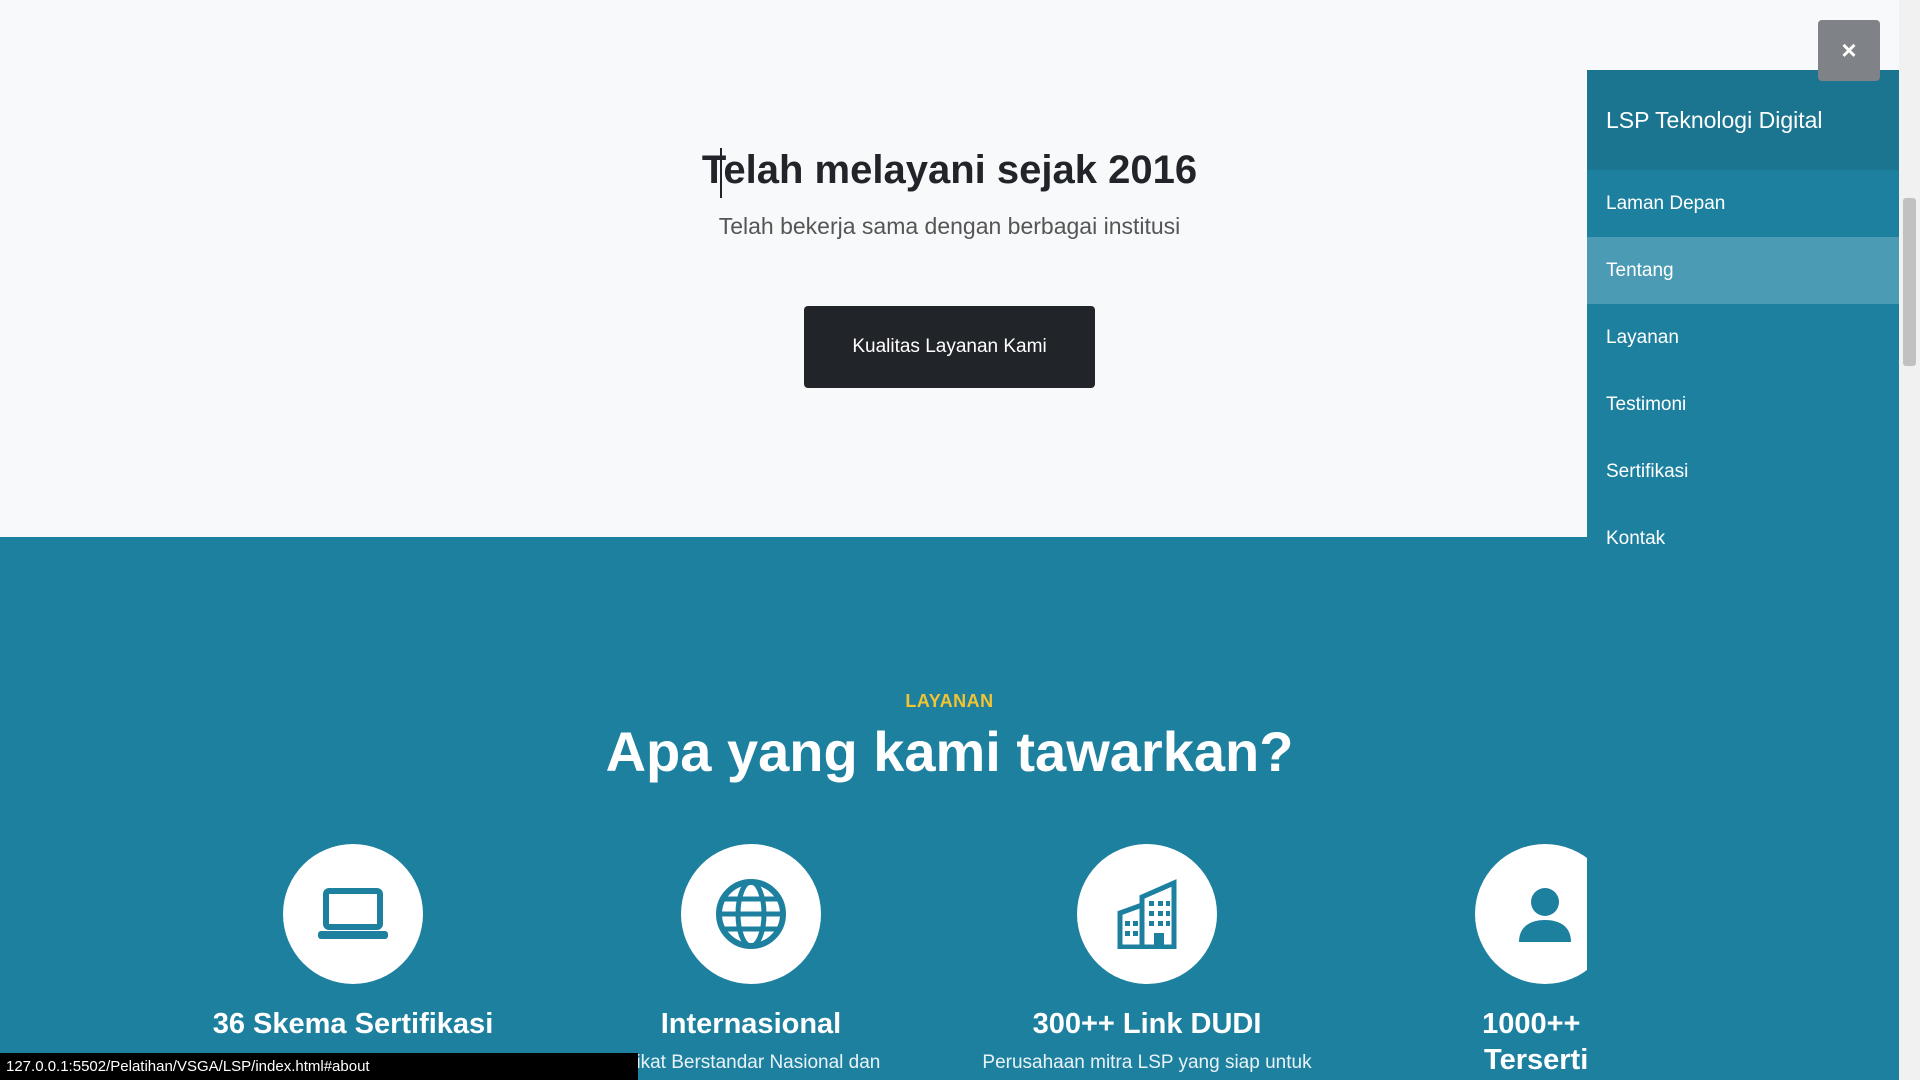 The height and width of the screenshot is (1080, 1920). What do you see at coordinates (1743, 337) in the screenshot?
I see `sidebar-item-layanan: Layanan` at bounding box center [1743, 337].